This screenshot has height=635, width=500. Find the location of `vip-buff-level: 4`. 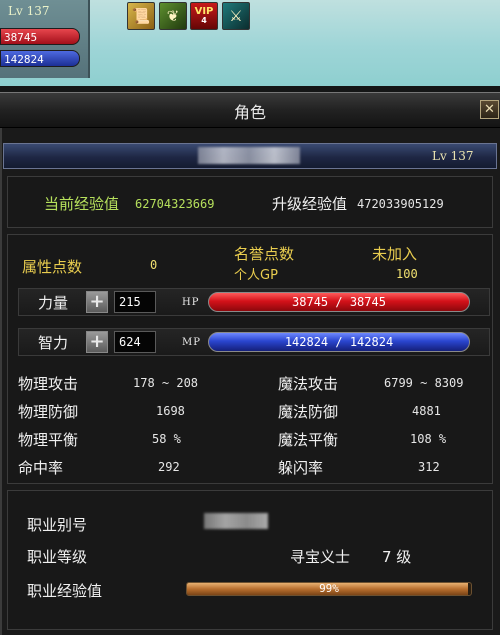

vip-buff-level: 4 is located at coordinates (204, 20).